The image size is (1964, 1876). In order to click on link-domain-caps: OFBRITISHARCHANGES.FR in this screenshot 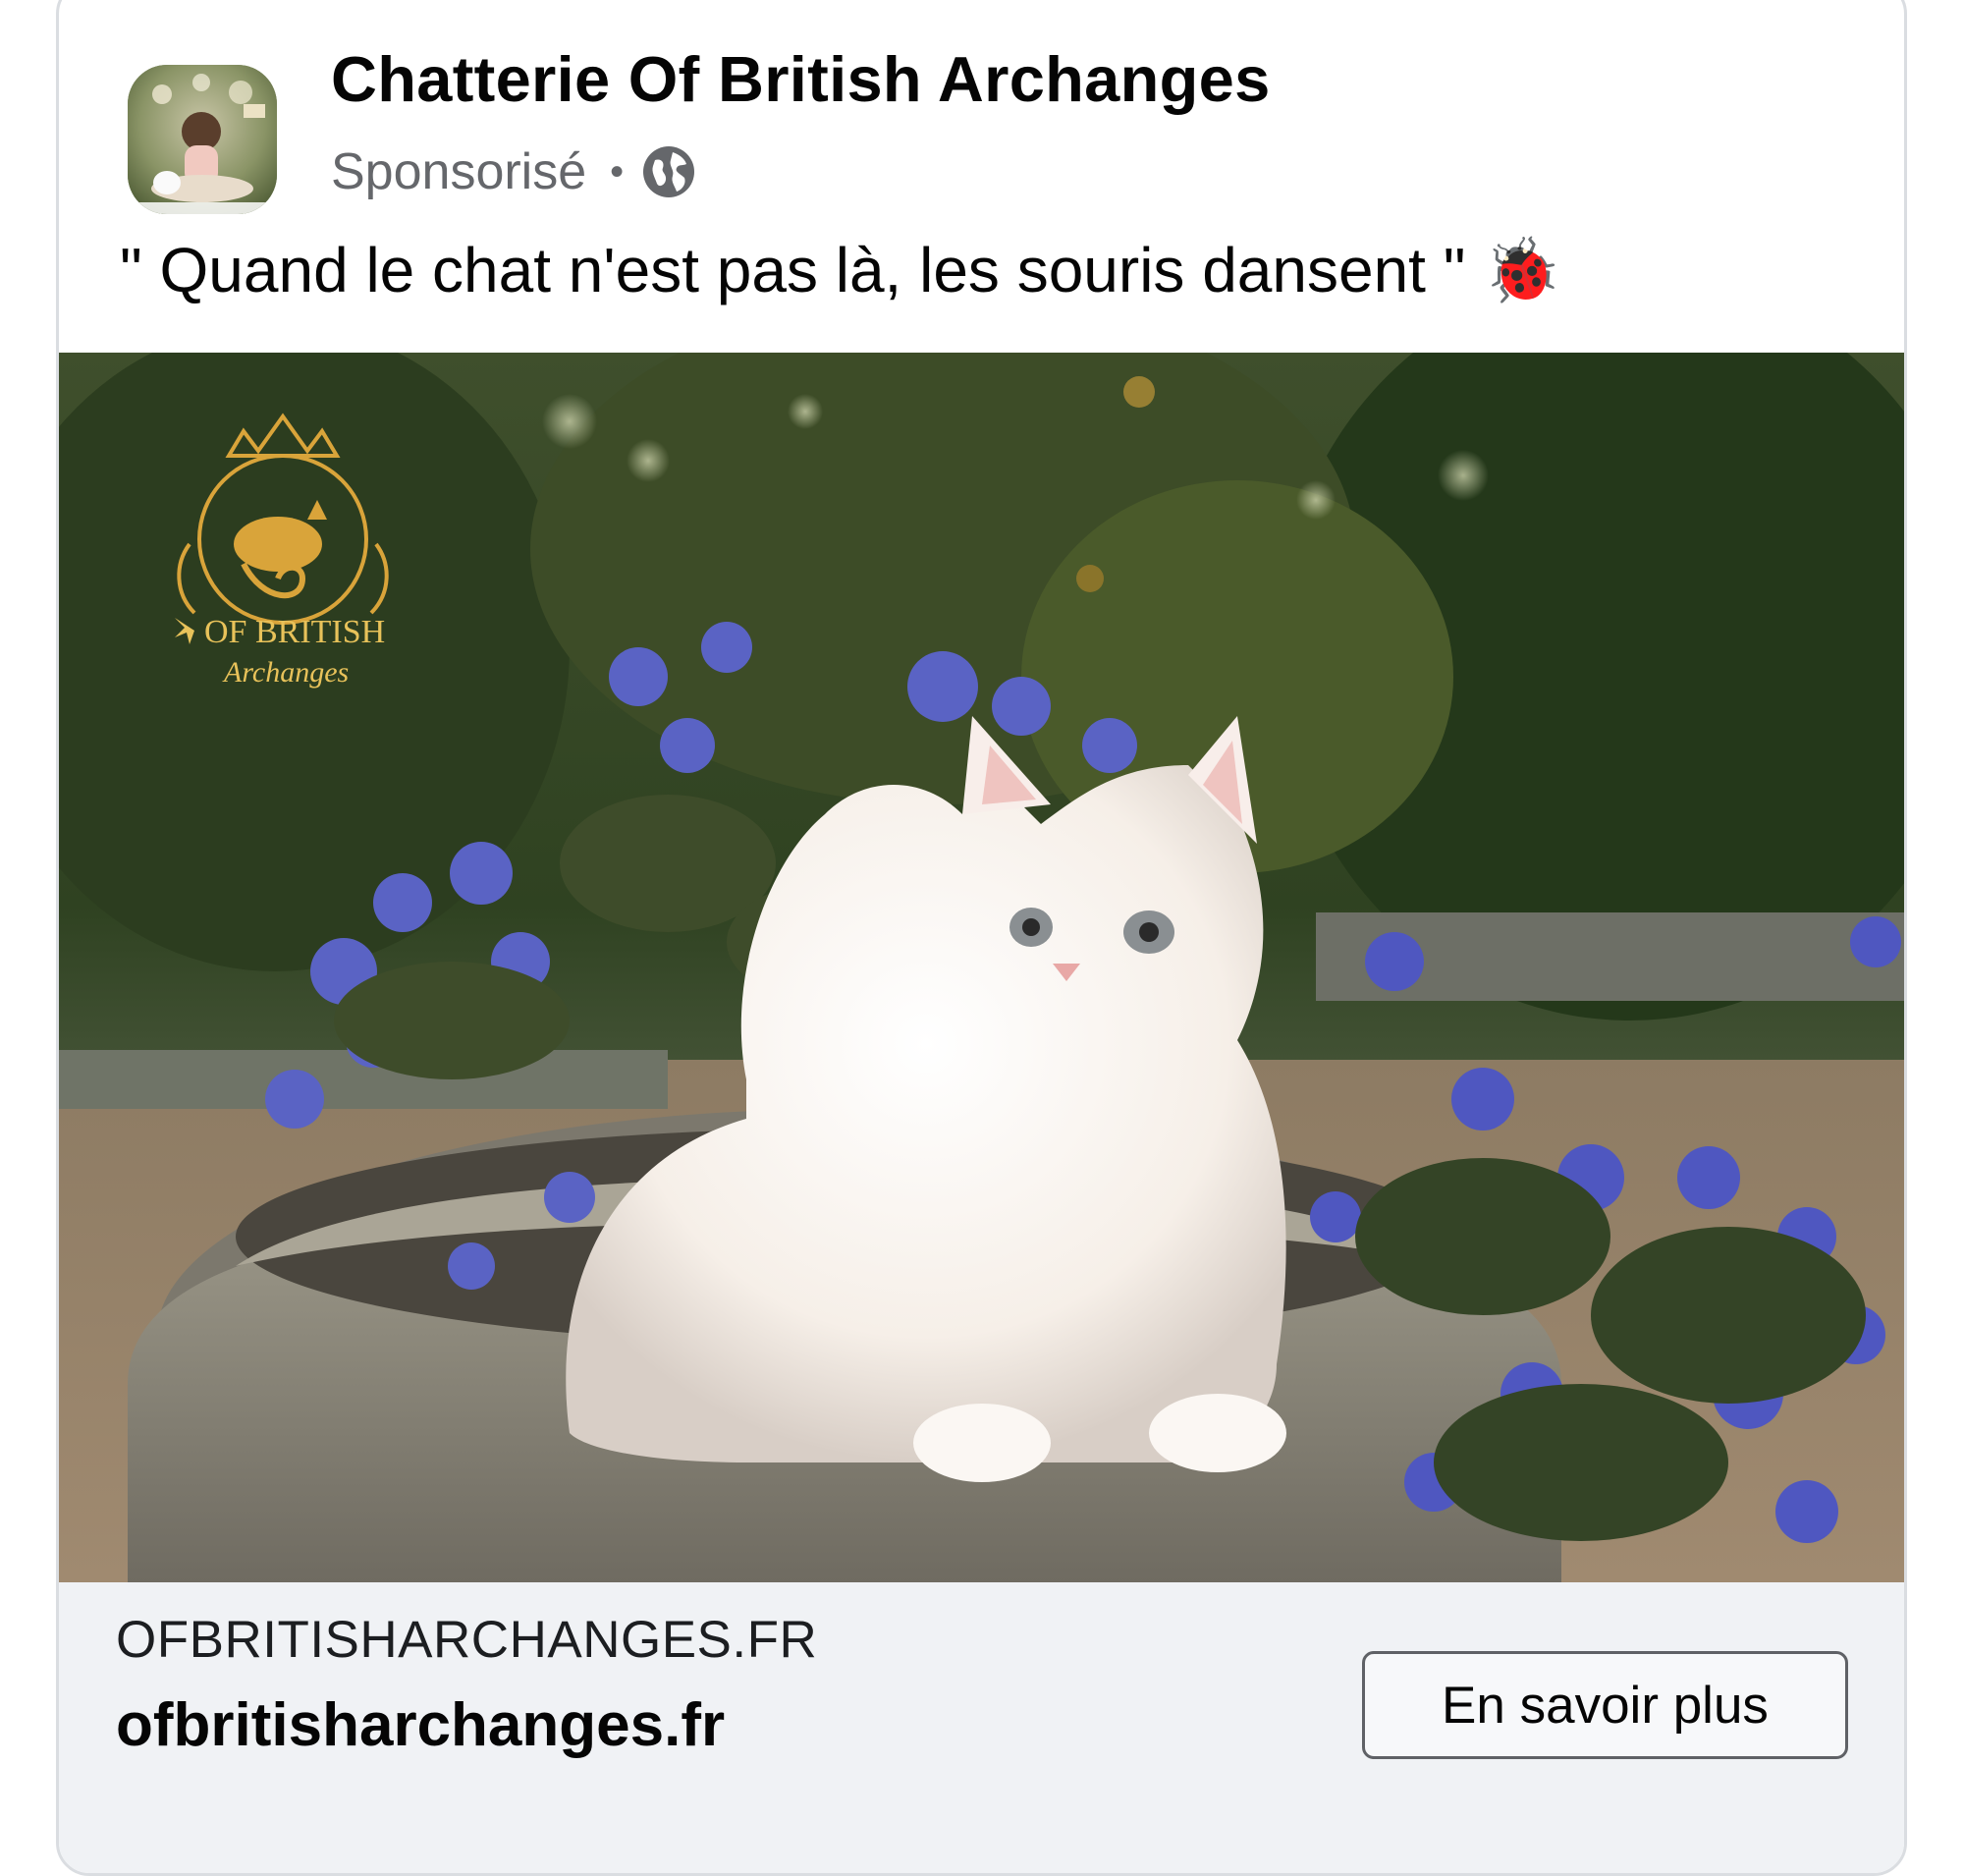, I will do `click(466, 1640)`.